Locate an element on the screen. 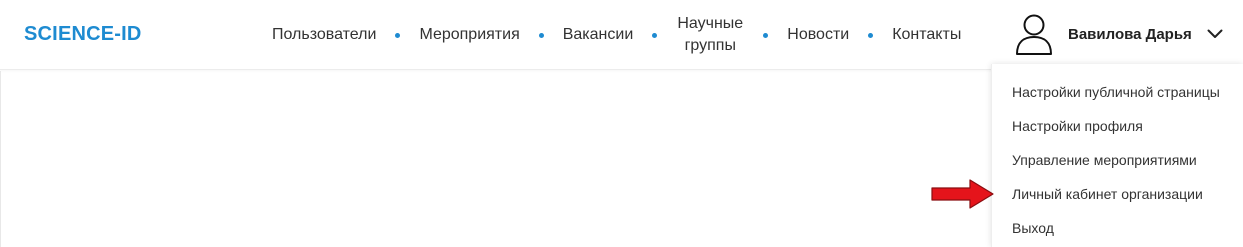  nav-item-research-groups: Научные группы is located at coordinates (710, 35).